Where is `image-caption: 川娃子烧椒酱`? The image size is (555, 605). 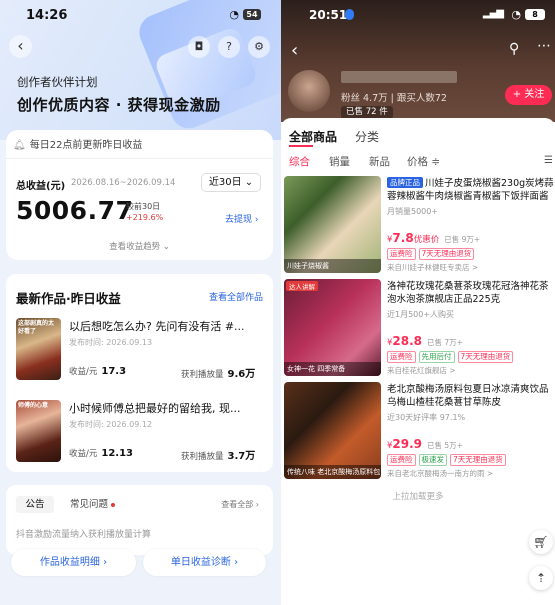
image-caption: 川娃子烧椒酱 is located at coordinates (332, 266).